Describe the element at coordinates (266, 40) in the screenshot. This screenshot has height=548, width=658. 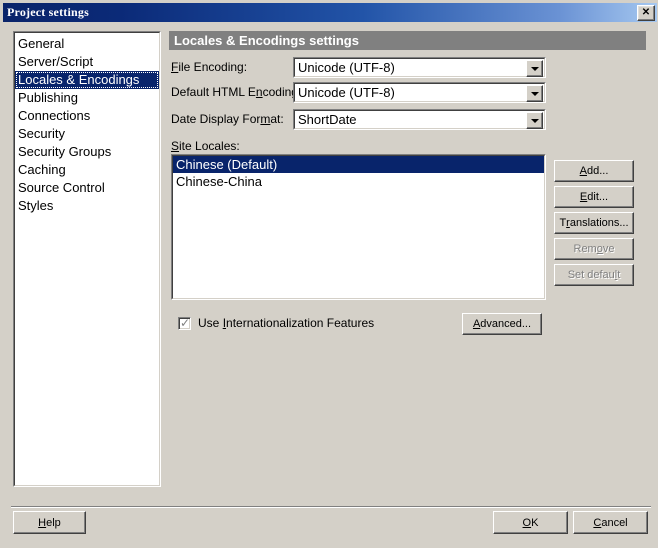
I see `panel-title: Locales & Encodings settings` at that location.